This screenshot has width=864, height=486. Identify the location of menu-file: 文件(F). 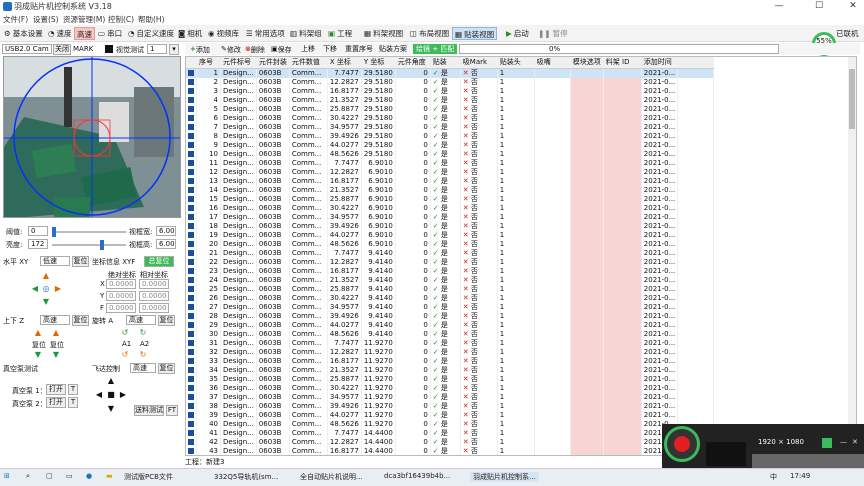
(15, 19).